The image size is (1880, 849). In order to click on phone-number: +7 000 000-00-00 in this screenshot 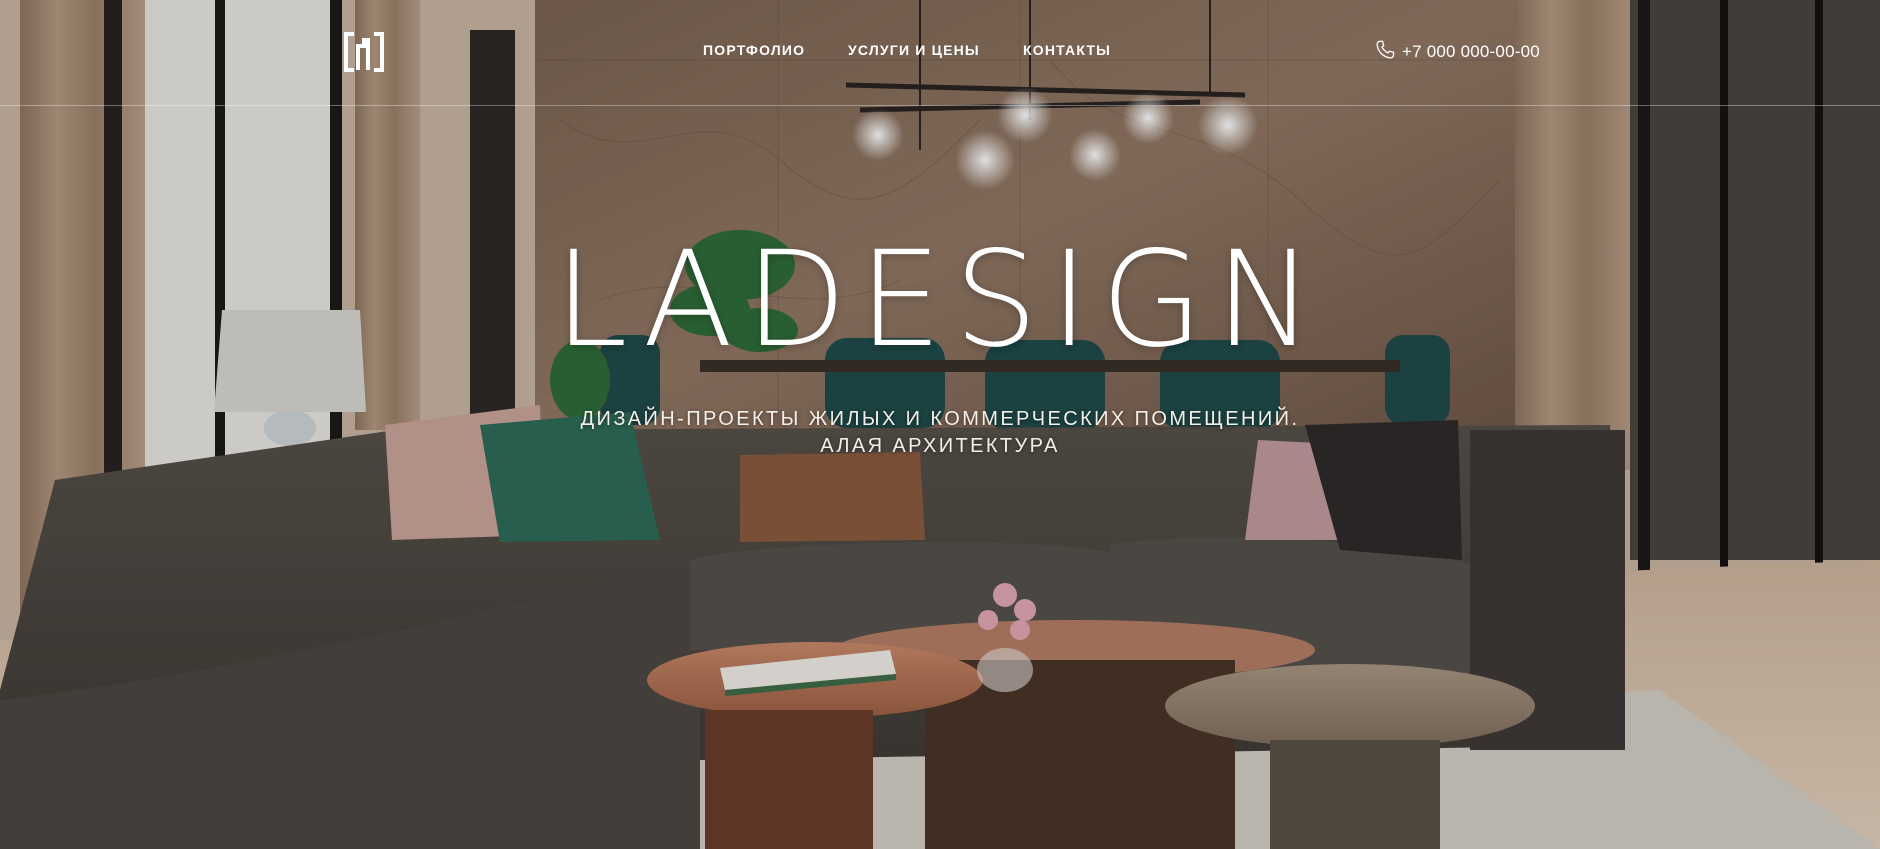, I will do `click(1471, 52)`.